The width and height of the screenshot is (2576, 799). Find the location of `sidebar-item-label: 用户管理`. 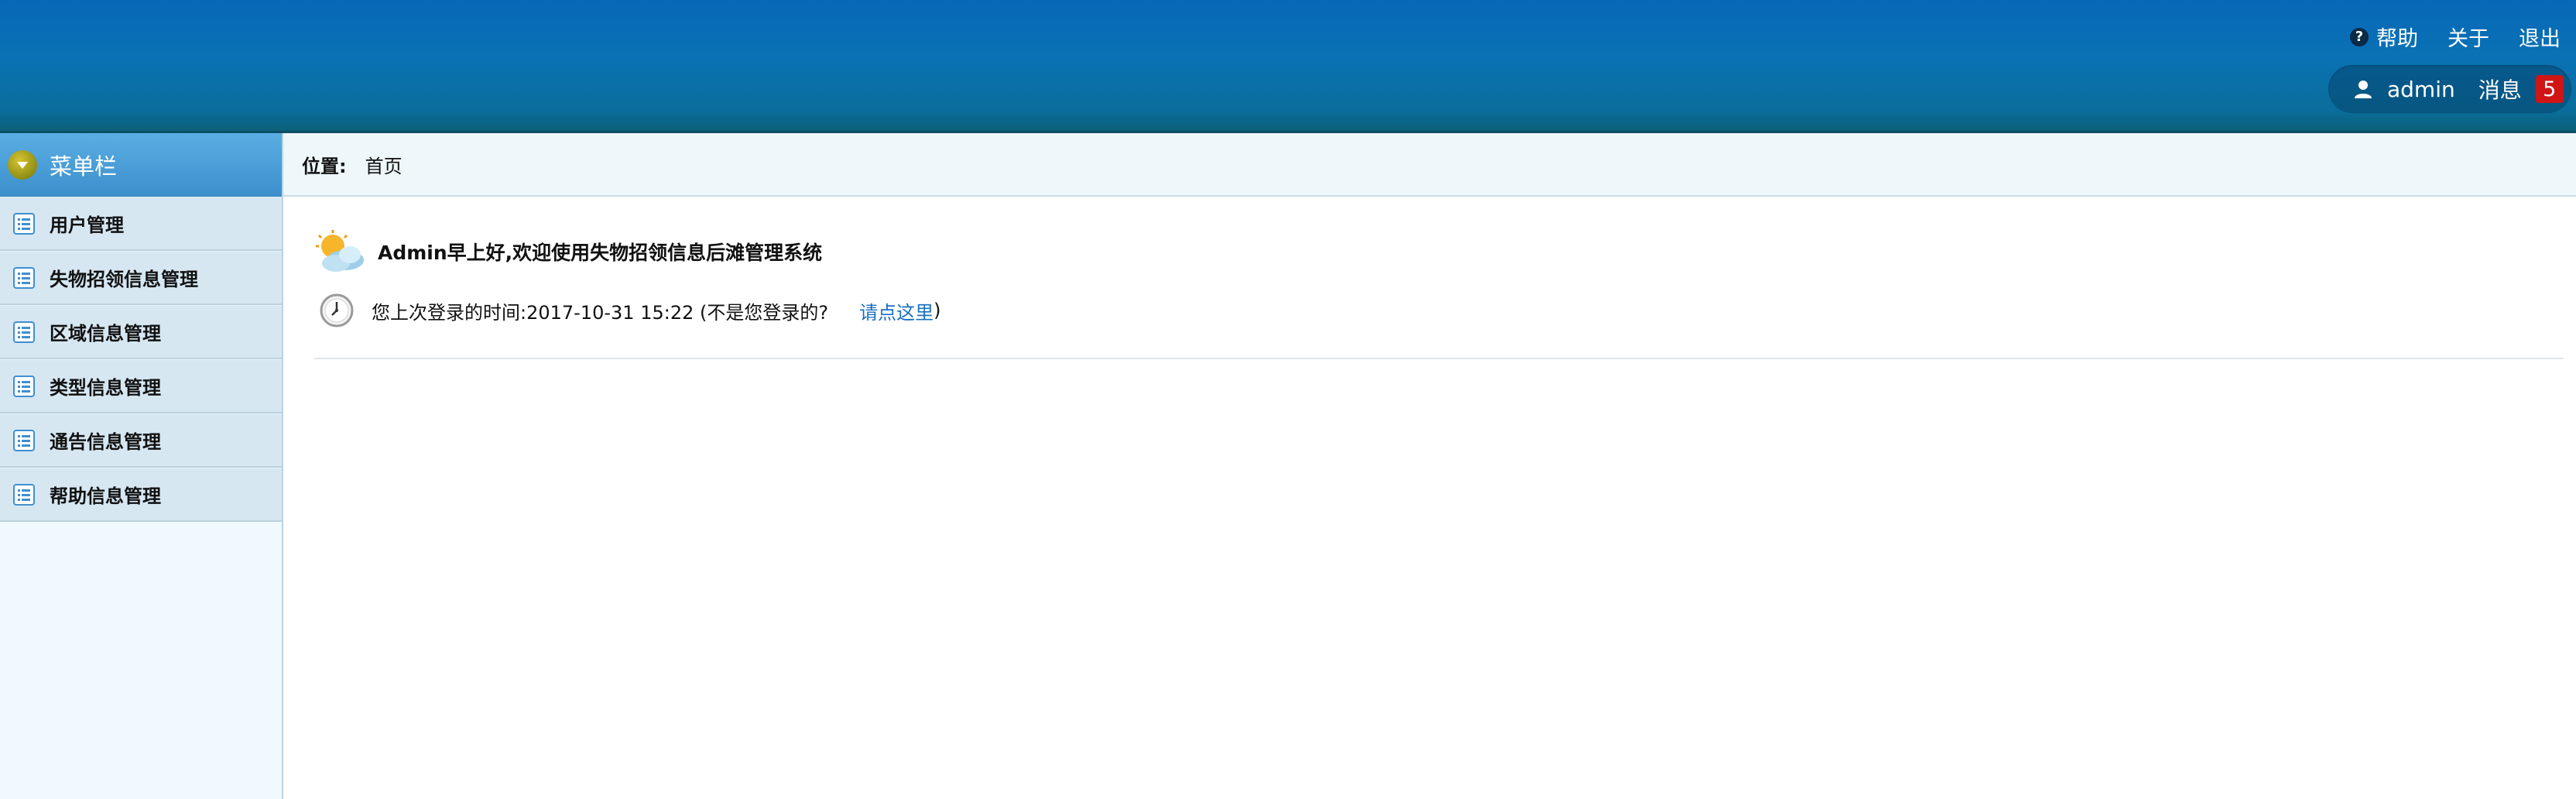

sidebar-item-label: 用户管理 is located at coordinates (87, 225).